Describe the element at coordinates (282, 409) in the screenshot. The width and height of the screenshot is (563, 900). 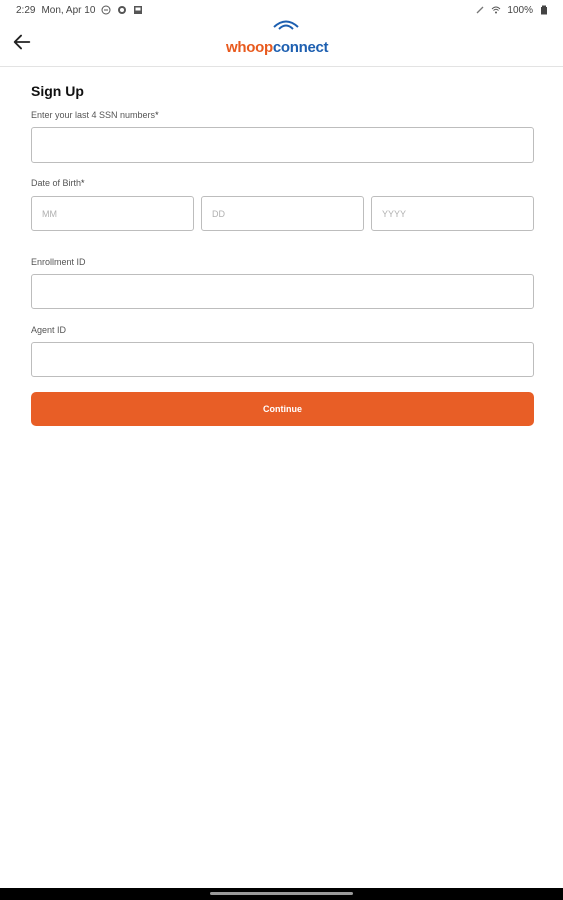
I see `continue-button: Continue` at that location.